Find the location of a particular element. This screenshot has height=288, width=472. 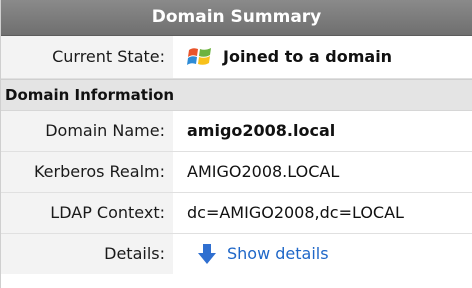

windows-flag-icon is located at coordinates (199, 56).